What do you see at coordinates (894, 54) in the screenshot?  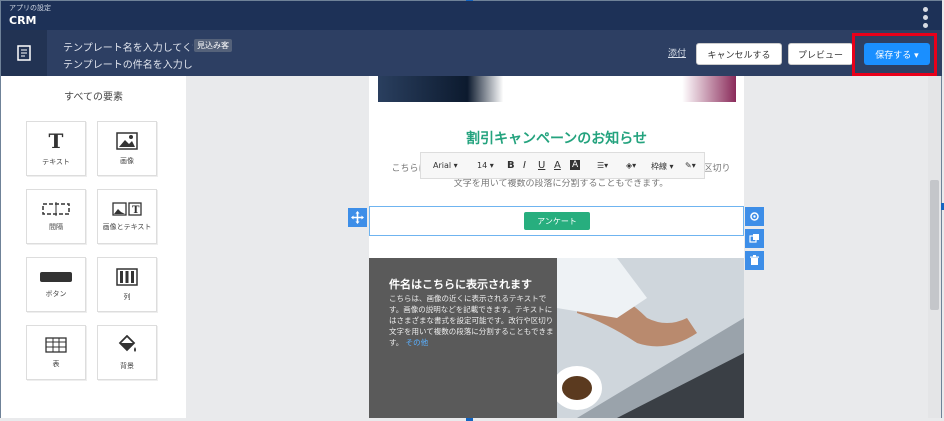 I see `save-highlight-box` at bounding box center [894, 54].